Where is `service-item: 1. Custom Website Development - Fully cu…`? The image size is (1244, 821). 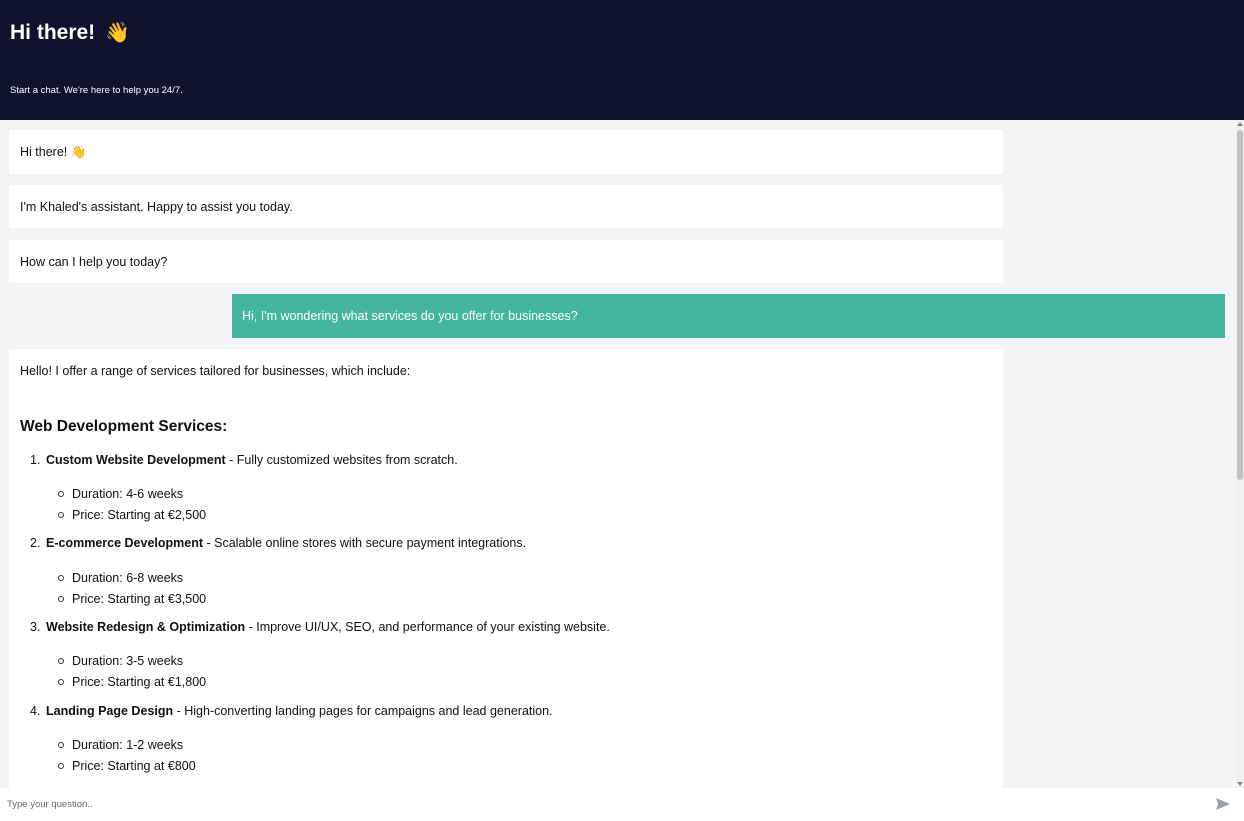 service-item: 1. Custom Website Development - Fully cu… is located at coordinates (244, 460).